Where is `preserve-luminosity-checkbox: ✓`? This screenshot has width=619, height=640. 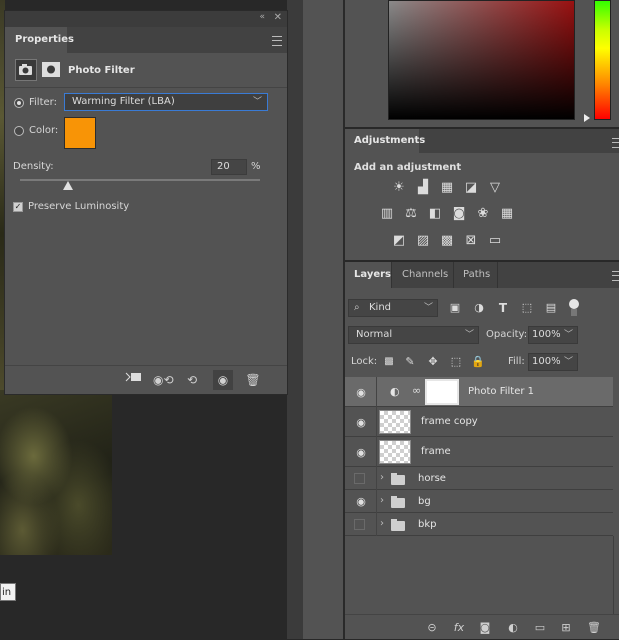 preserve-luminosity-checkbox: ✓ is located at coordinates (18, 207).